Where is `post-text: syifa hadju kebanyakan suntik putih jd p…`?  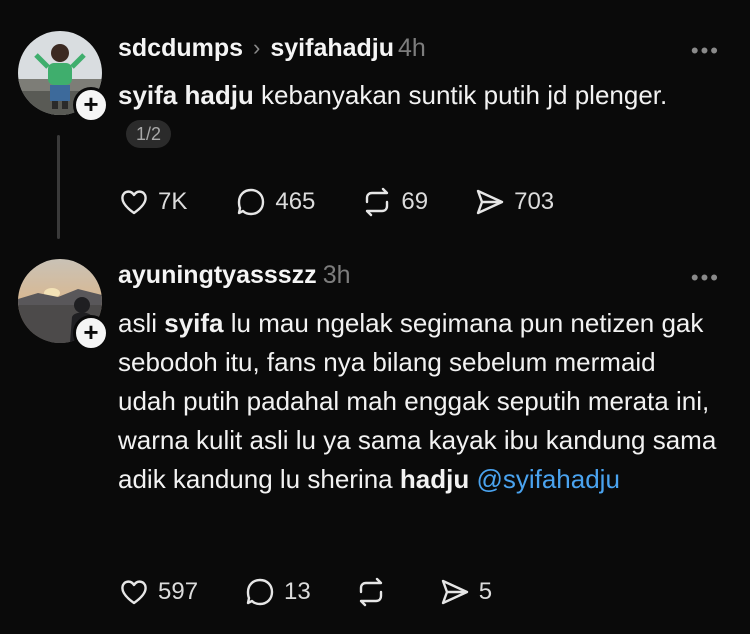 post-text: syifa hadju kebanyakan suntik putih jd p… is located at coordinates (398, 115).